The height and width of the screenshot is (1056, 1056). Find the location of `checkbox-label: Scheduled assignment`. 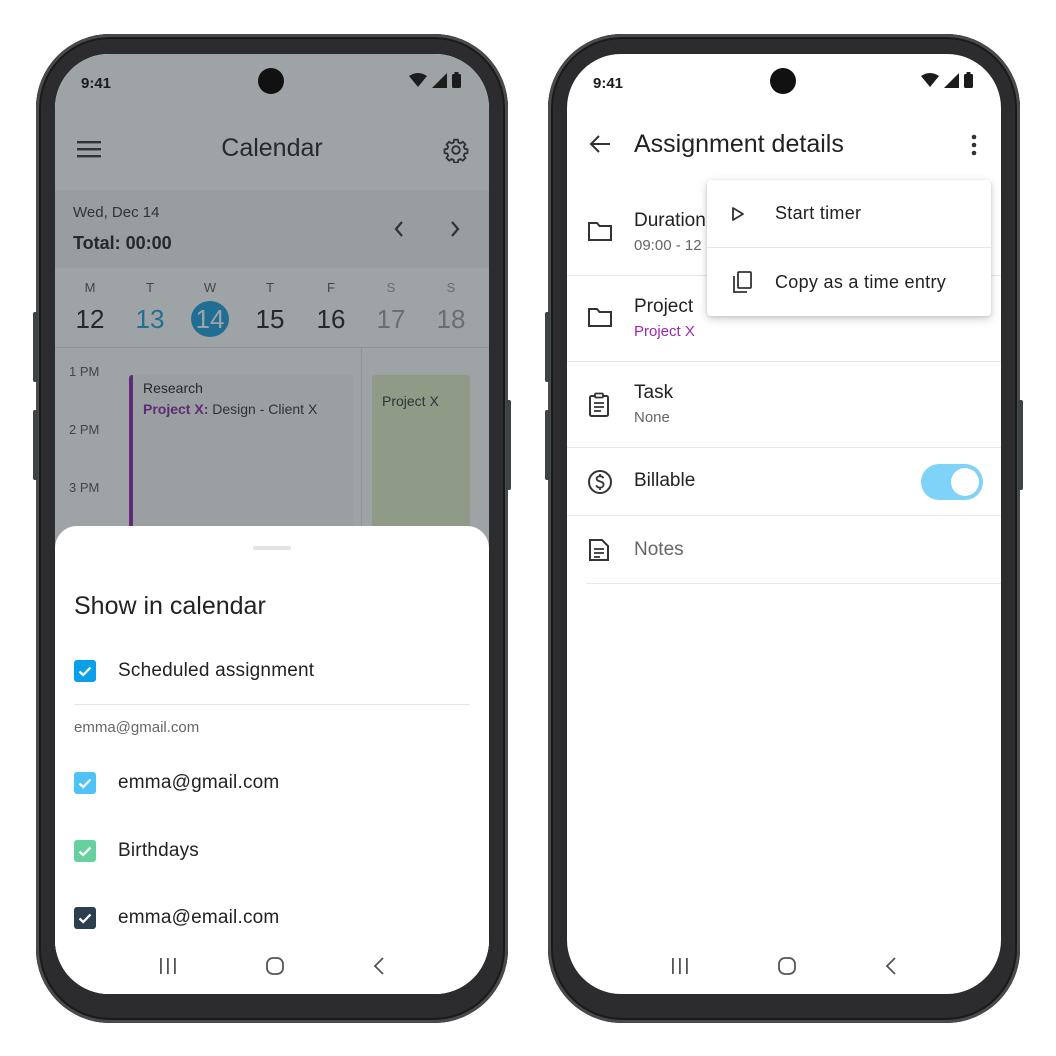

checkbox-label: Scheduled assignment is located at coordinates (216, 670).